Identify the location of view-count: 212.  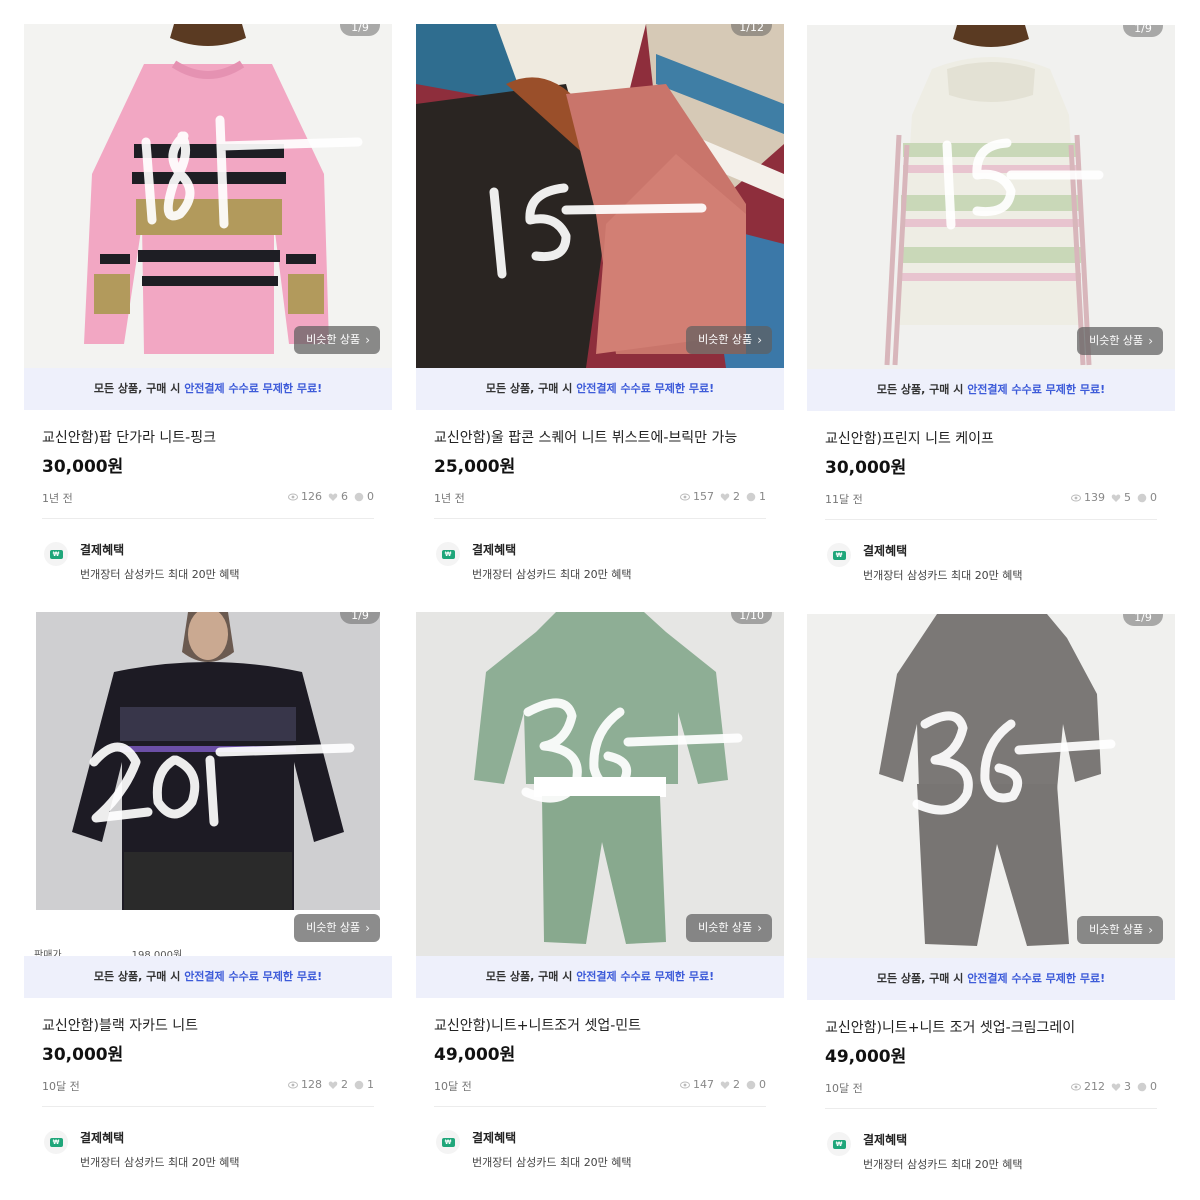
(1094, 1086).